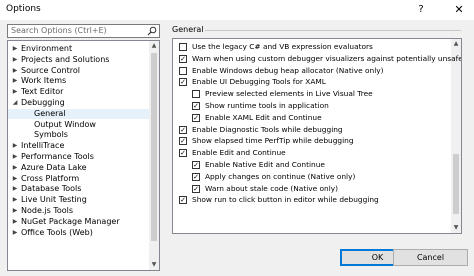  What do you see at coordinates (78, 146) in the screenshot?
I see `tree-item: ▶ IntelliTrace` at bounding box center [78, 146].